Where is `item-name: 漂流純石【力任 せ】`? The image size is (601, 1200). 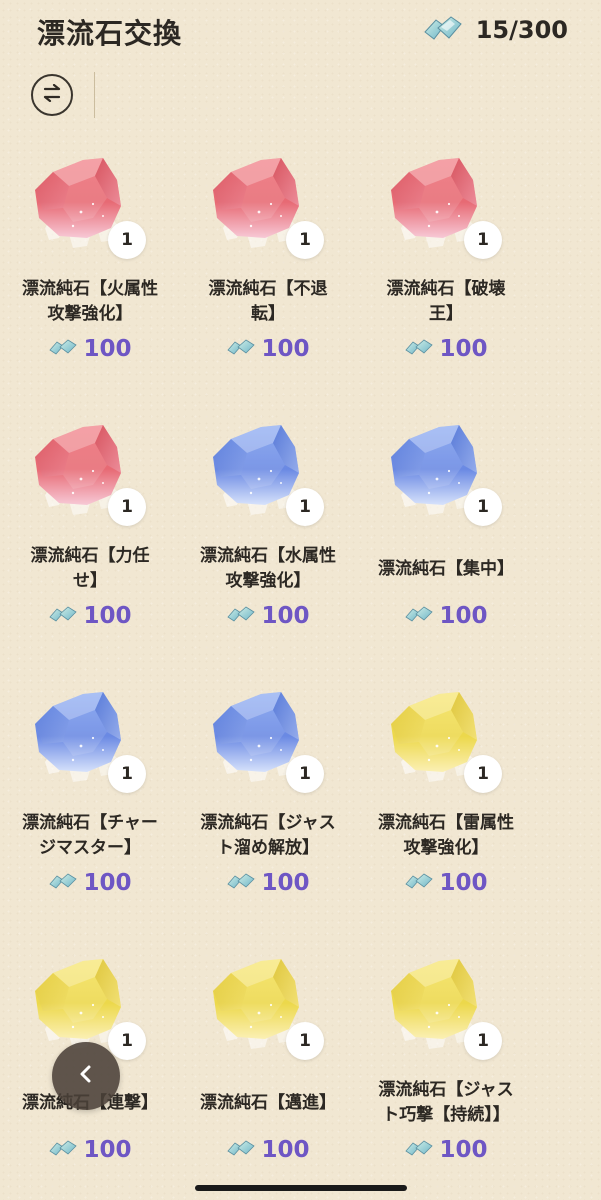 item-name: 漂流純石【力任 せ】 is located at coordinates (90, 569).